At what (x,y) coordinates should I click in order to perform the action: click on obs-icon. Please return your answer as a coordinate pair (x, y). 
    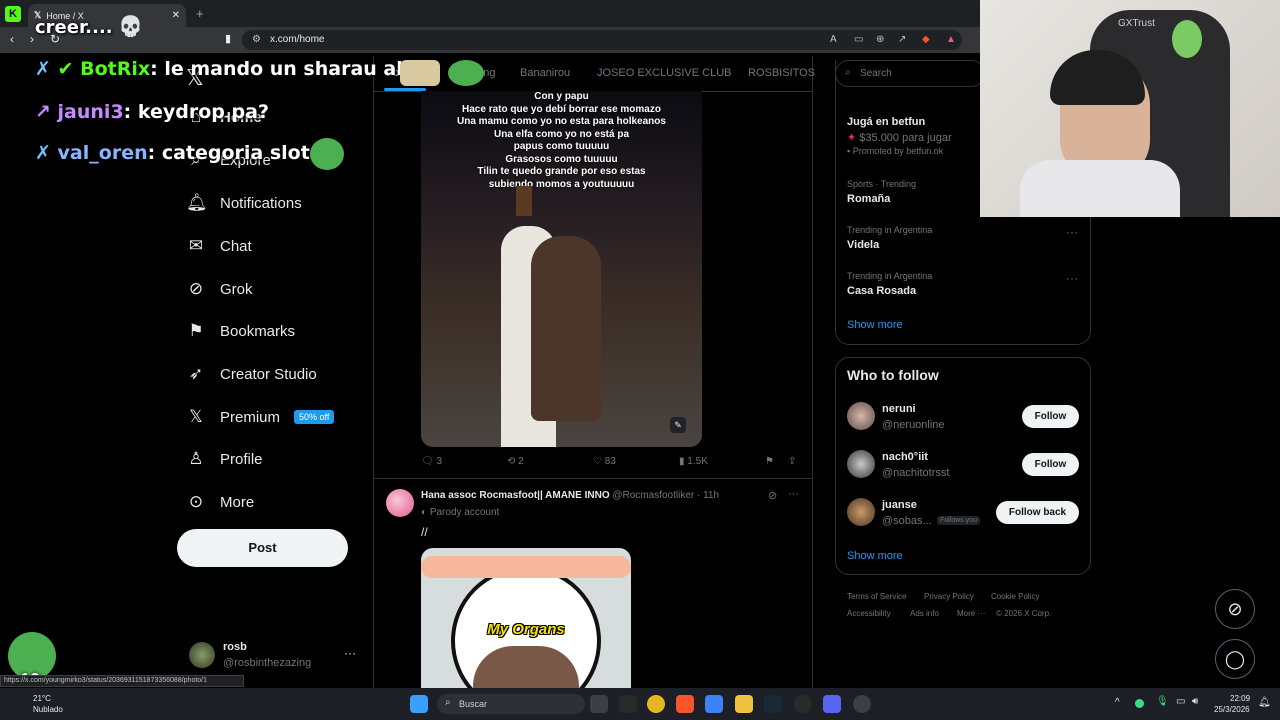
    Looking at the image, I should click on (803, 704).